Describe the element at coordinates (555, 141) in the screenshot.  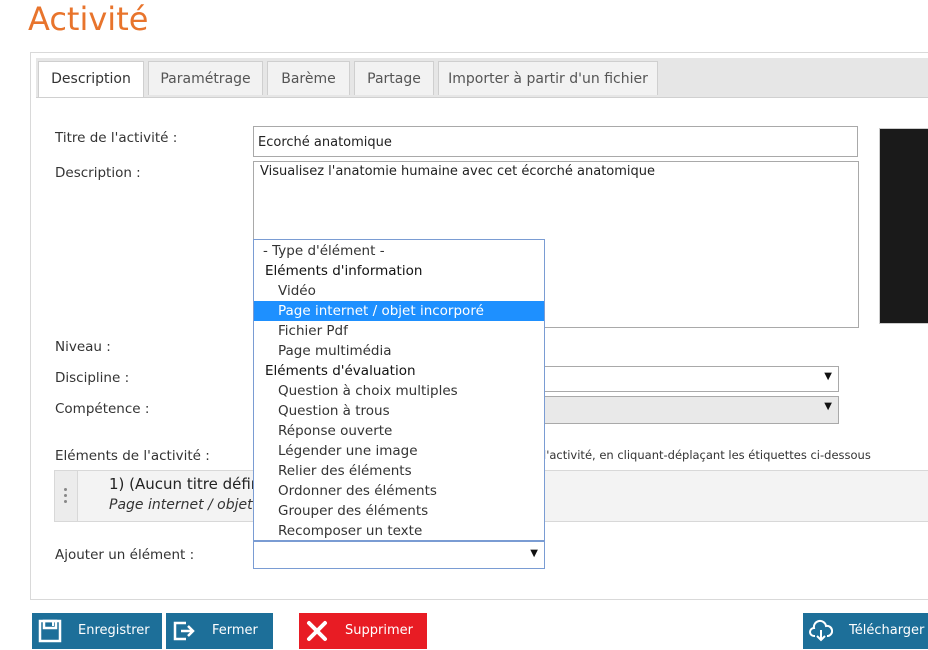
I see `title-input: Ecorché anatomique` at that location.